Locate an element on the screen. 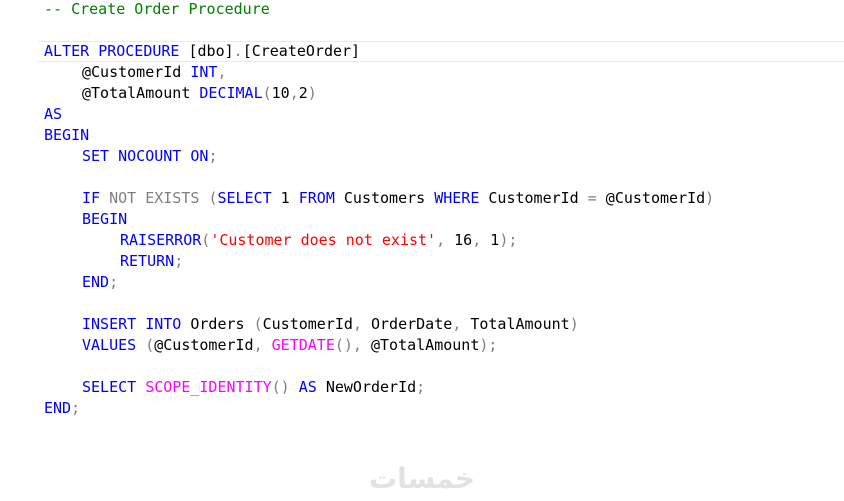 The image size is (844, 501). code-token: INTO is located at coordinates (163, 324).